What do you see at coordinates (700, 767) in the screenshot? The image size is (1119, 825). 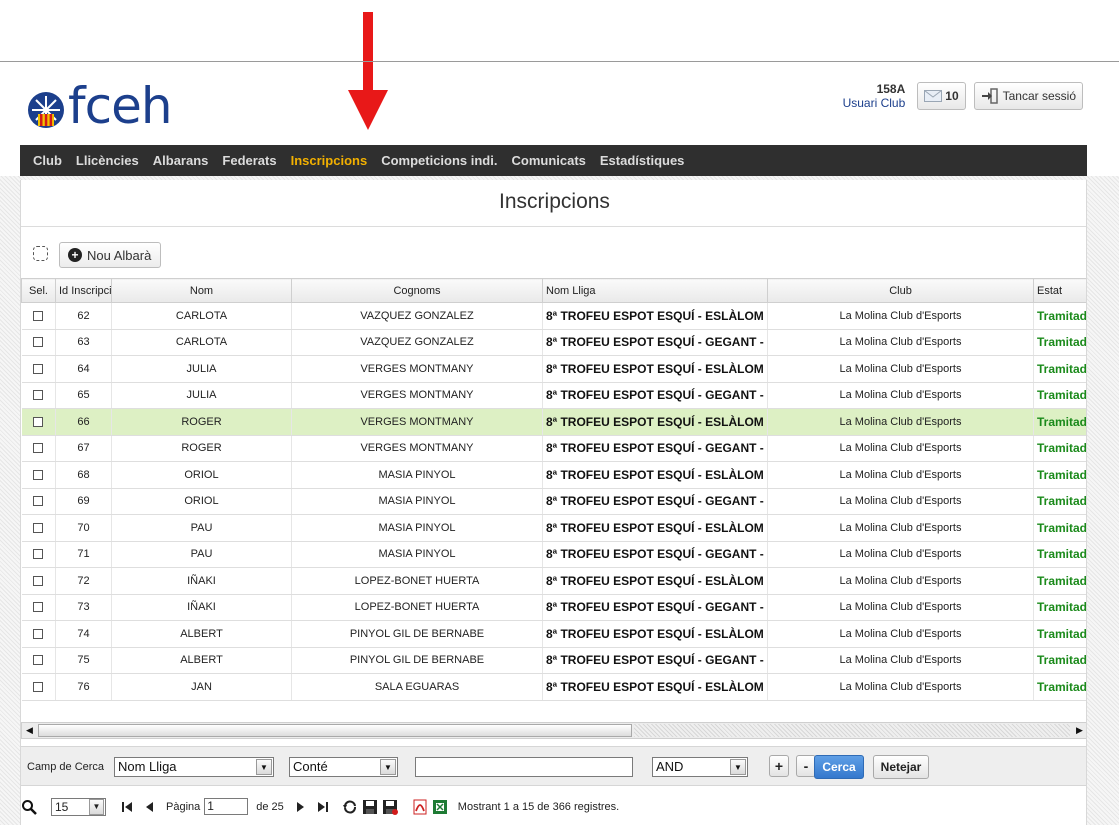 I see `logic-select: AND ▼` at bounding box center [700, 767].